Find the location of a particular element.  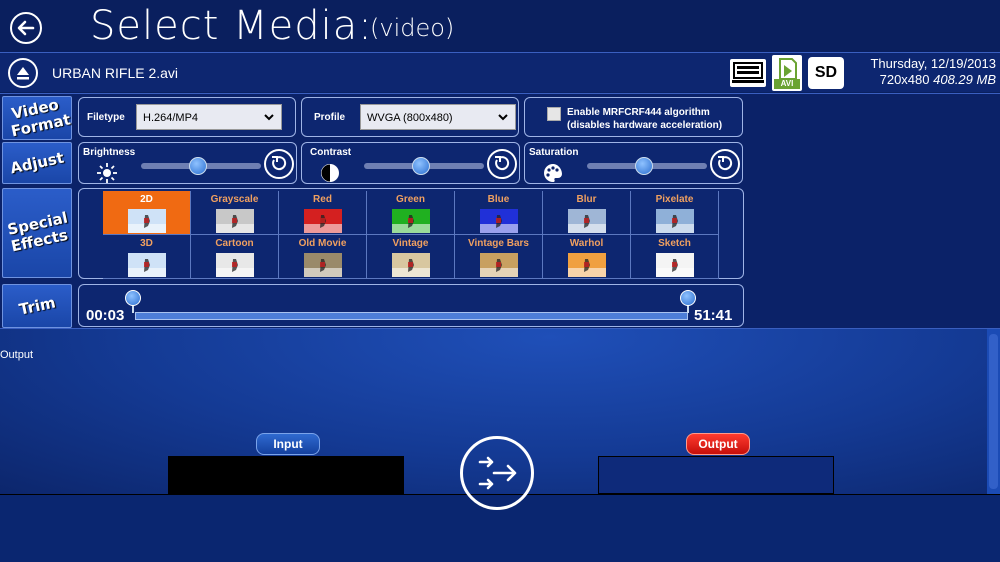

trim-range-track is located at coordinates (411, 316).